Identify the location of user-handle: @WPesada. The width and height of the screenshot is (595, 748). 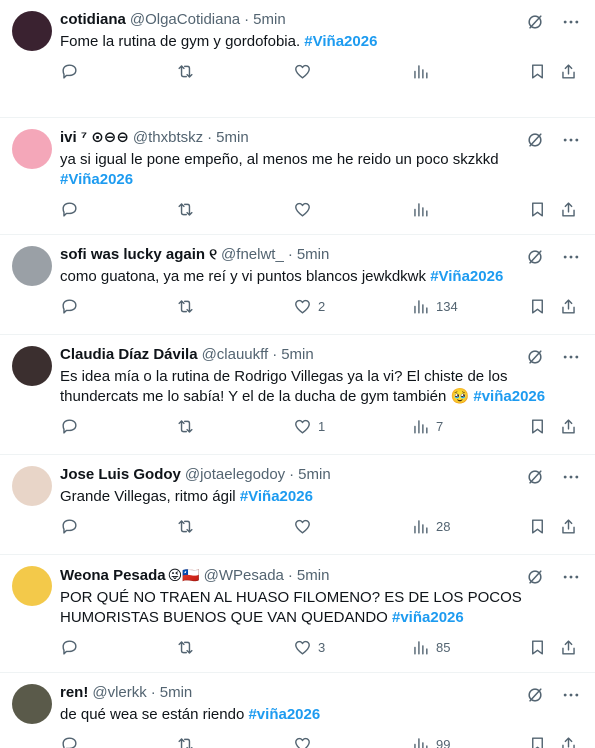
(244, 576).